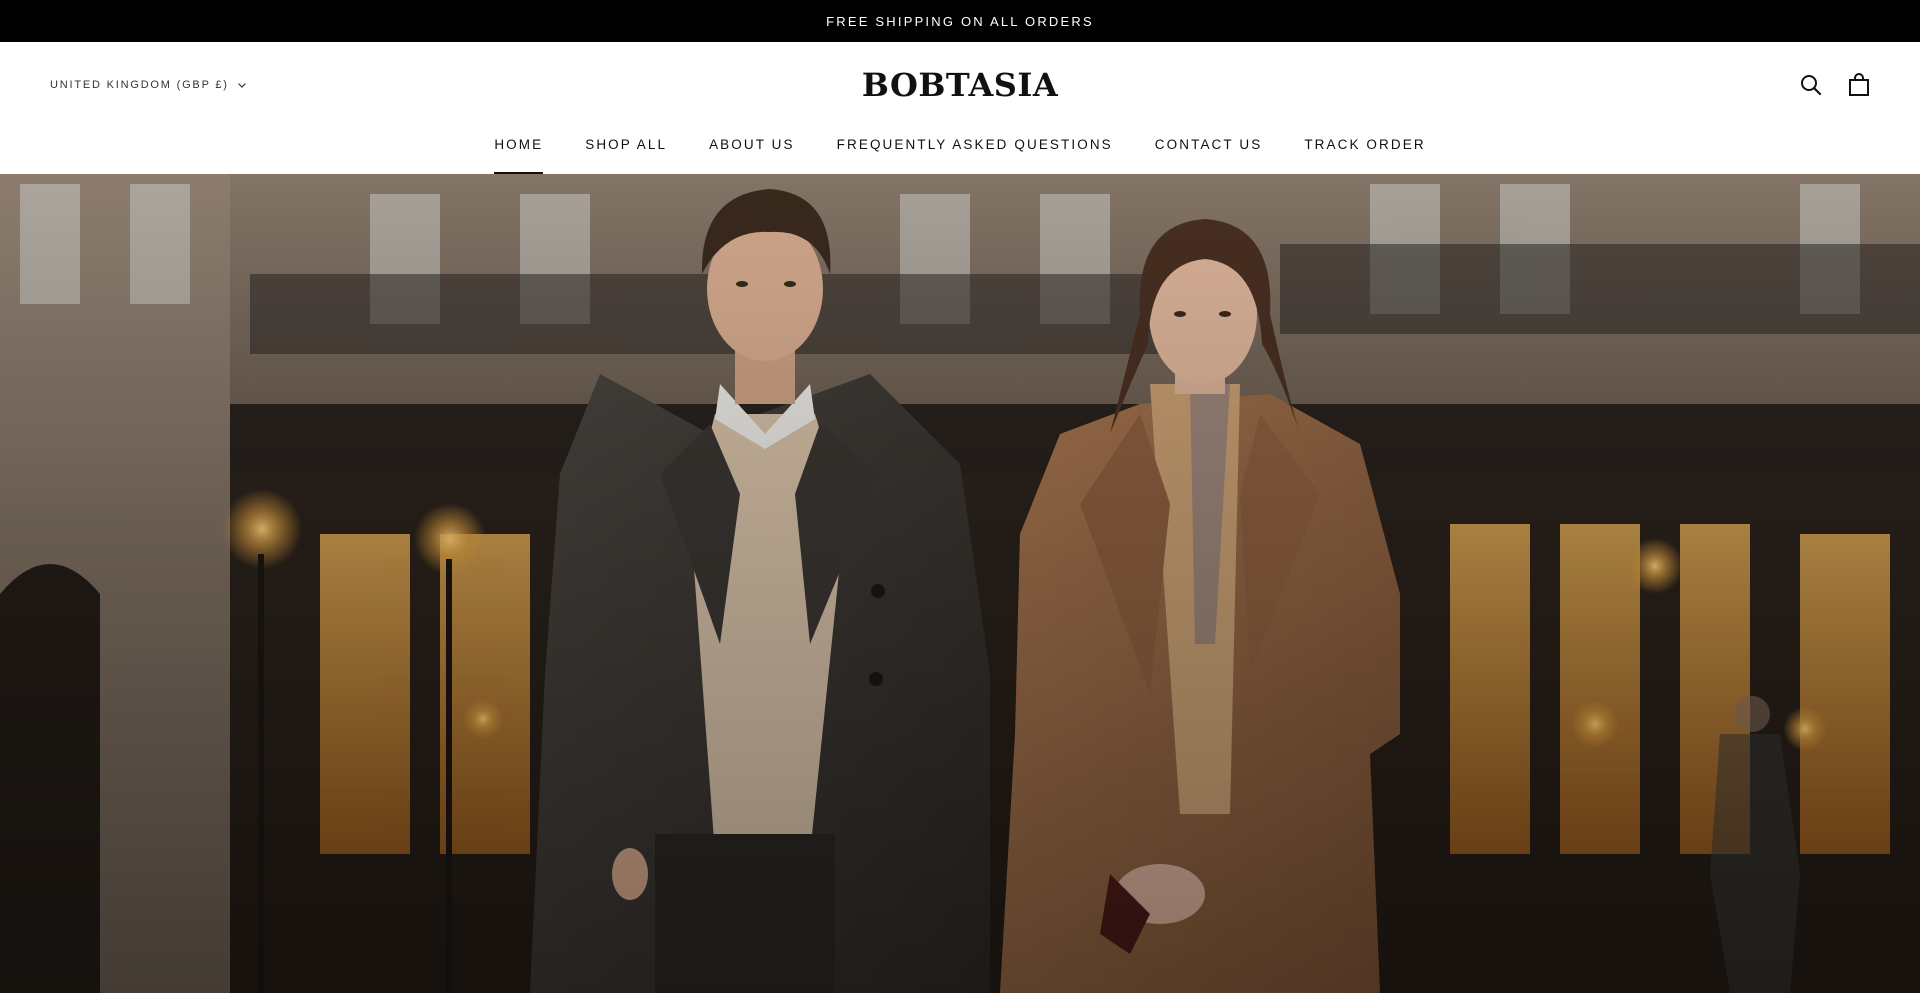 Image resolution: width=1920 pixels, height=993 pixels. I want to click on nav-item-label: HOME, so click(519, 144).